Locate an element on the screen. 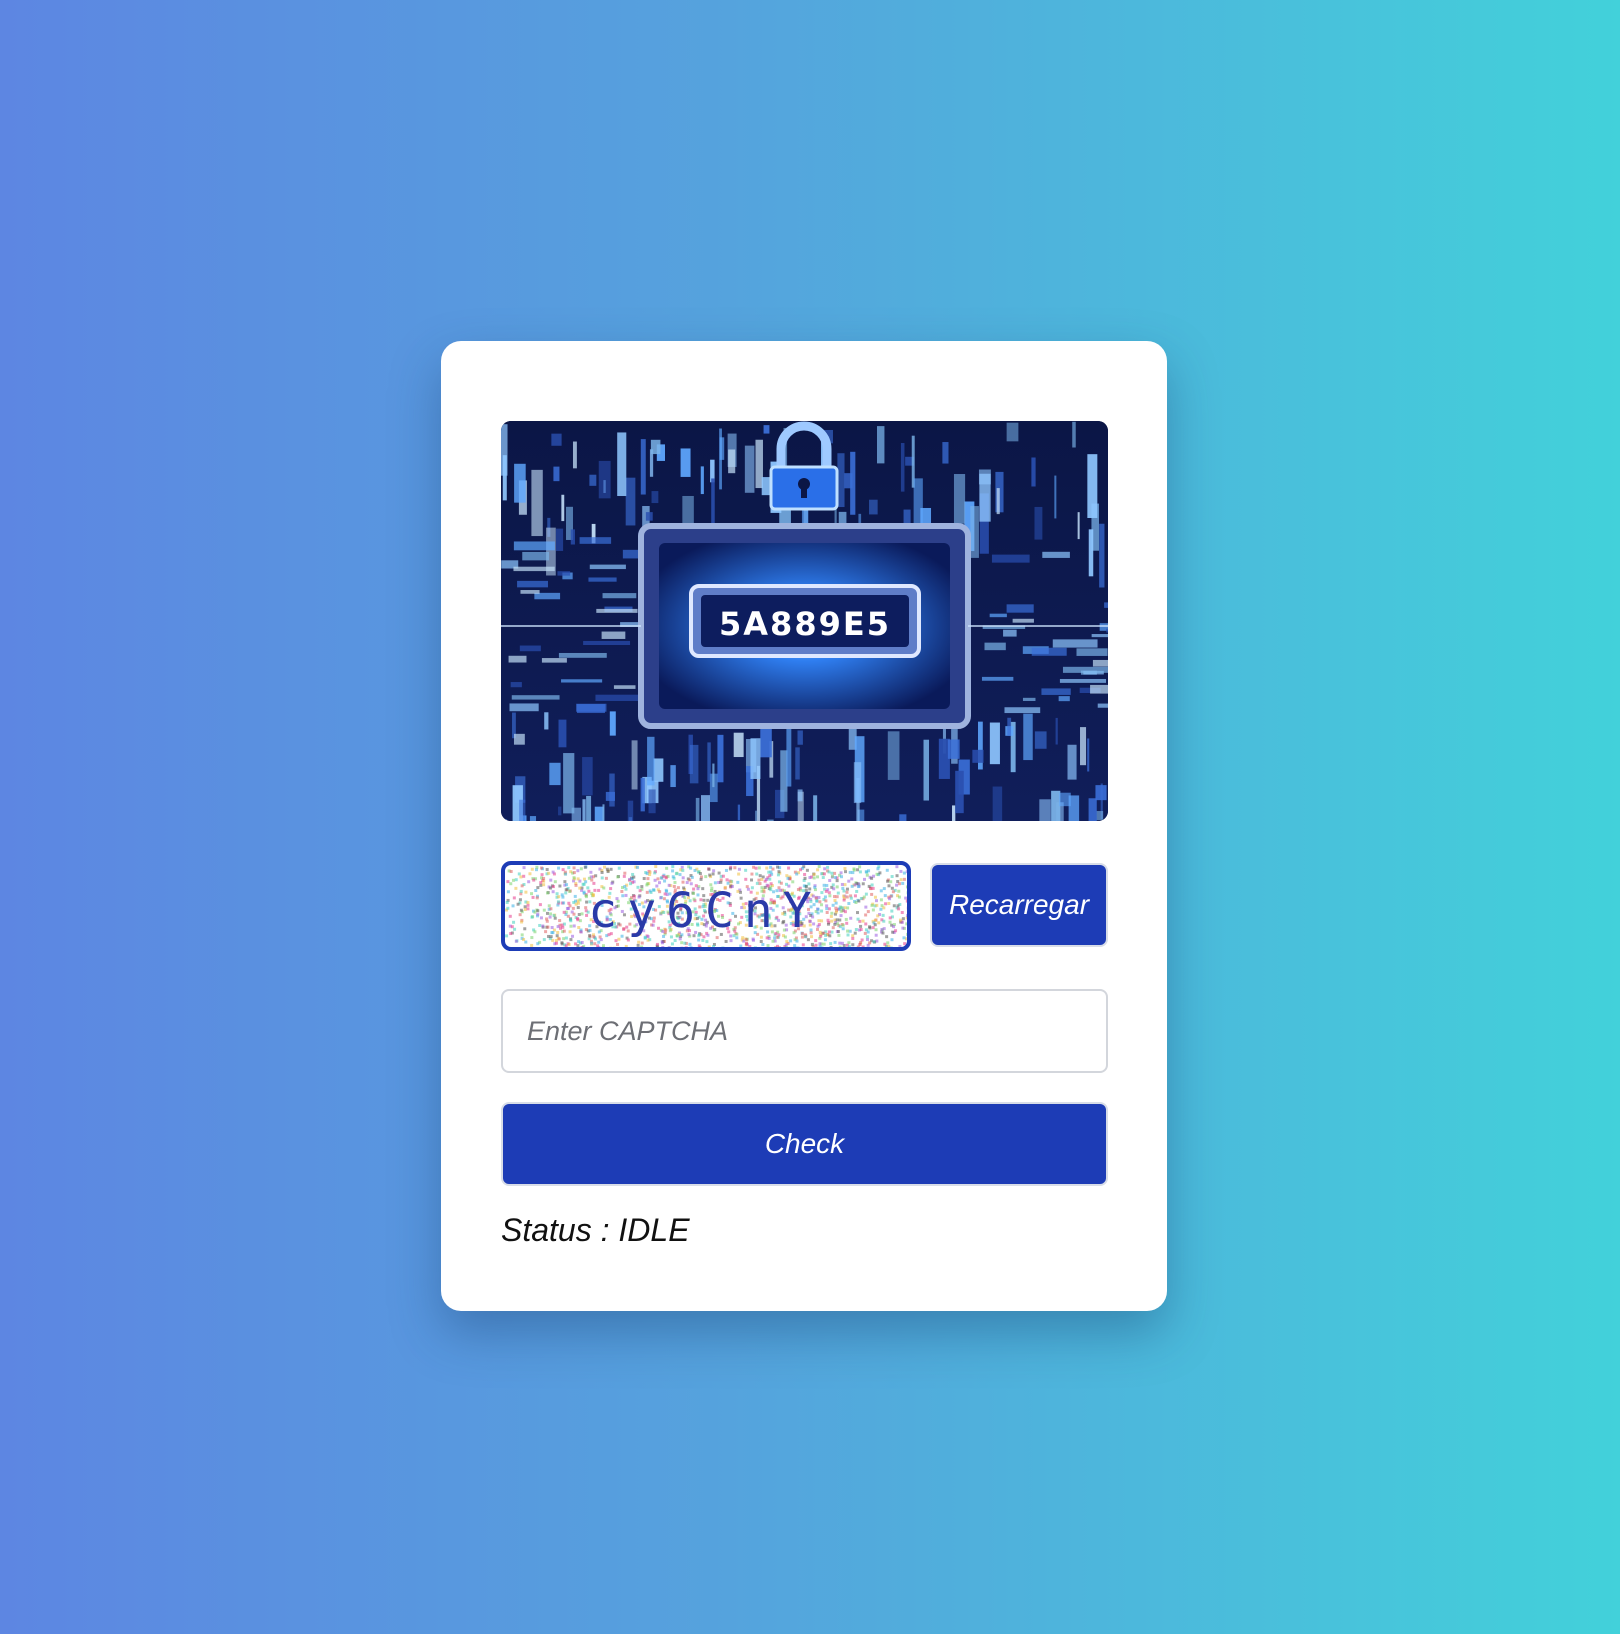  captcha-image: cy6CnY is located at coordinates (706, 906).